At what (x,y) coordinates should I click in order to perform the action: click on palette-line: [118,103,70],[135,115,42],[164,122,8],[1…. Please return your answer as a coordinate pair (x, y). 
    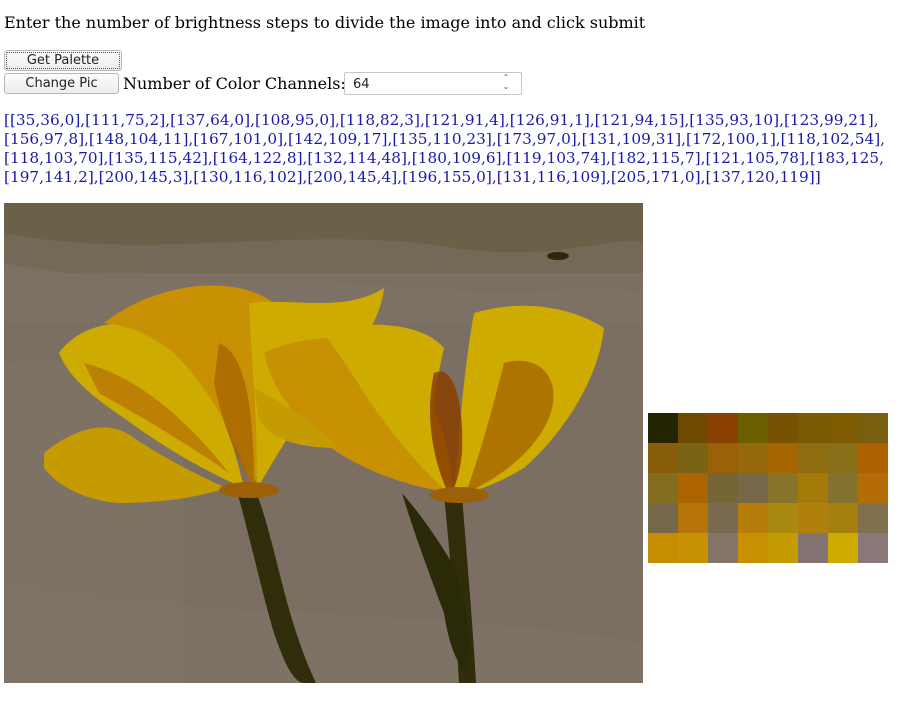
    Looking at the image, I should click on (444, 158).